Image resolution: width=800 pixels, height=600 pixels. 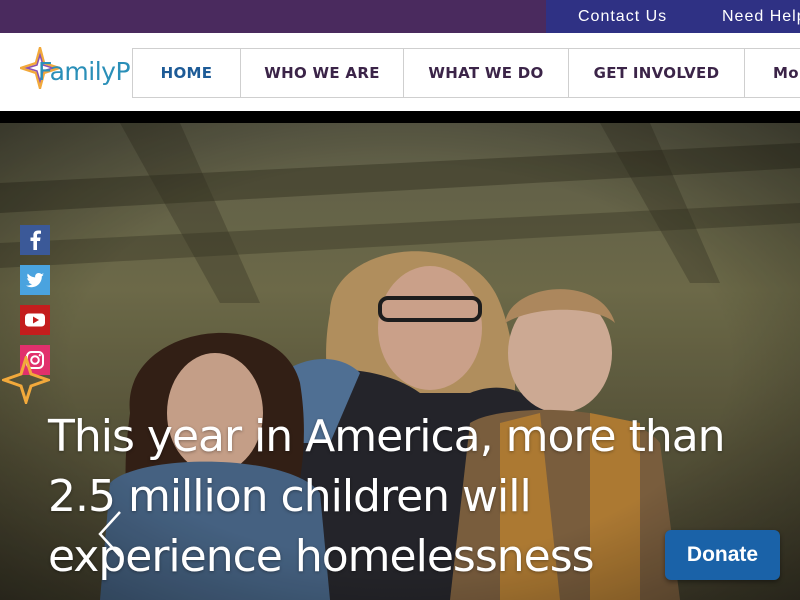 I want to click on nav-item-more: More, so click(x=772, y=73).